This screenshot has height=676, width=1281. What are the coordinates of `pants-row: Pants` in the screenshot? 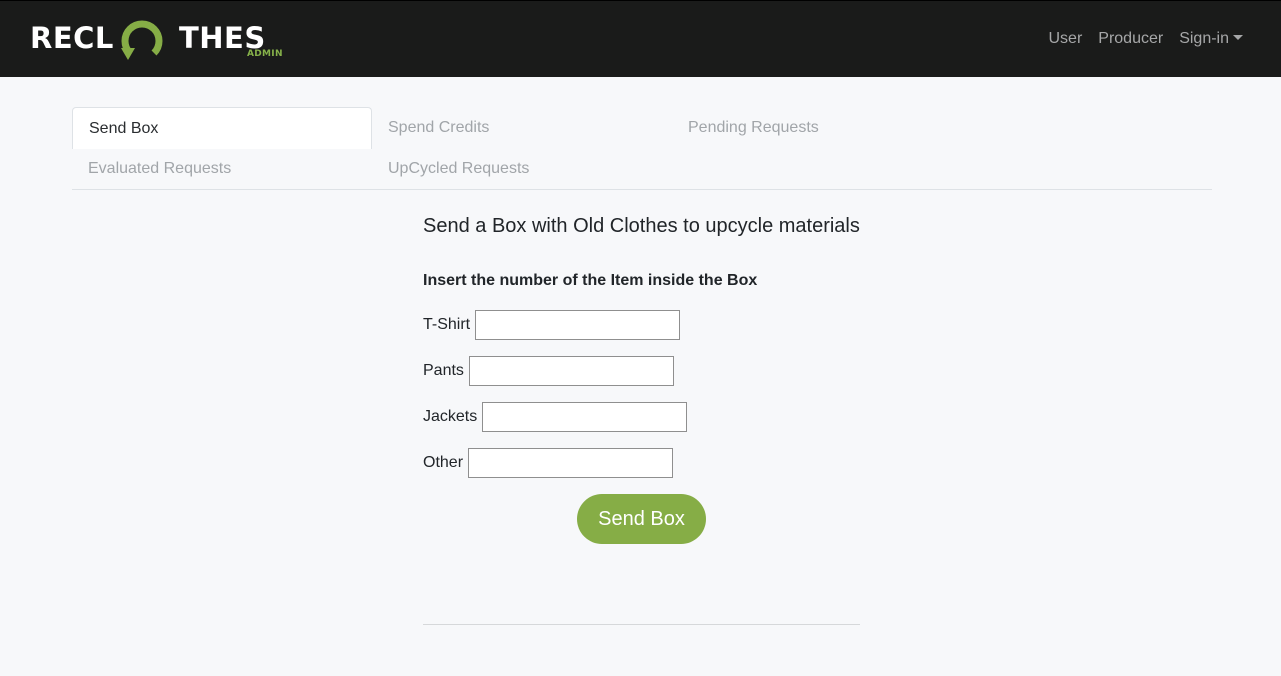 It's located at (548, 371).